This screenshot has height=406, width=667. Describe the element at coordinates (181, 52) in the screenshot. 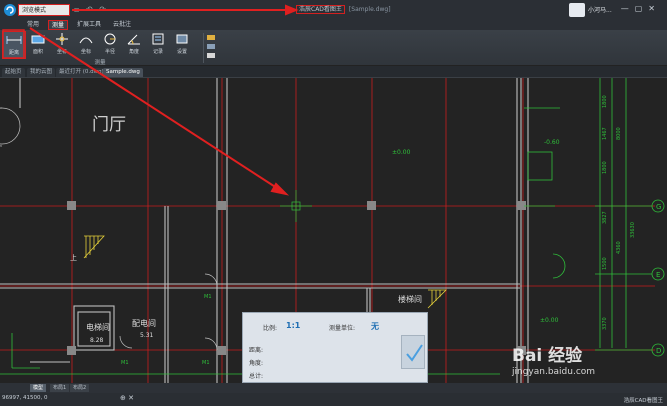

I see `settings-label: 设置` at that location.